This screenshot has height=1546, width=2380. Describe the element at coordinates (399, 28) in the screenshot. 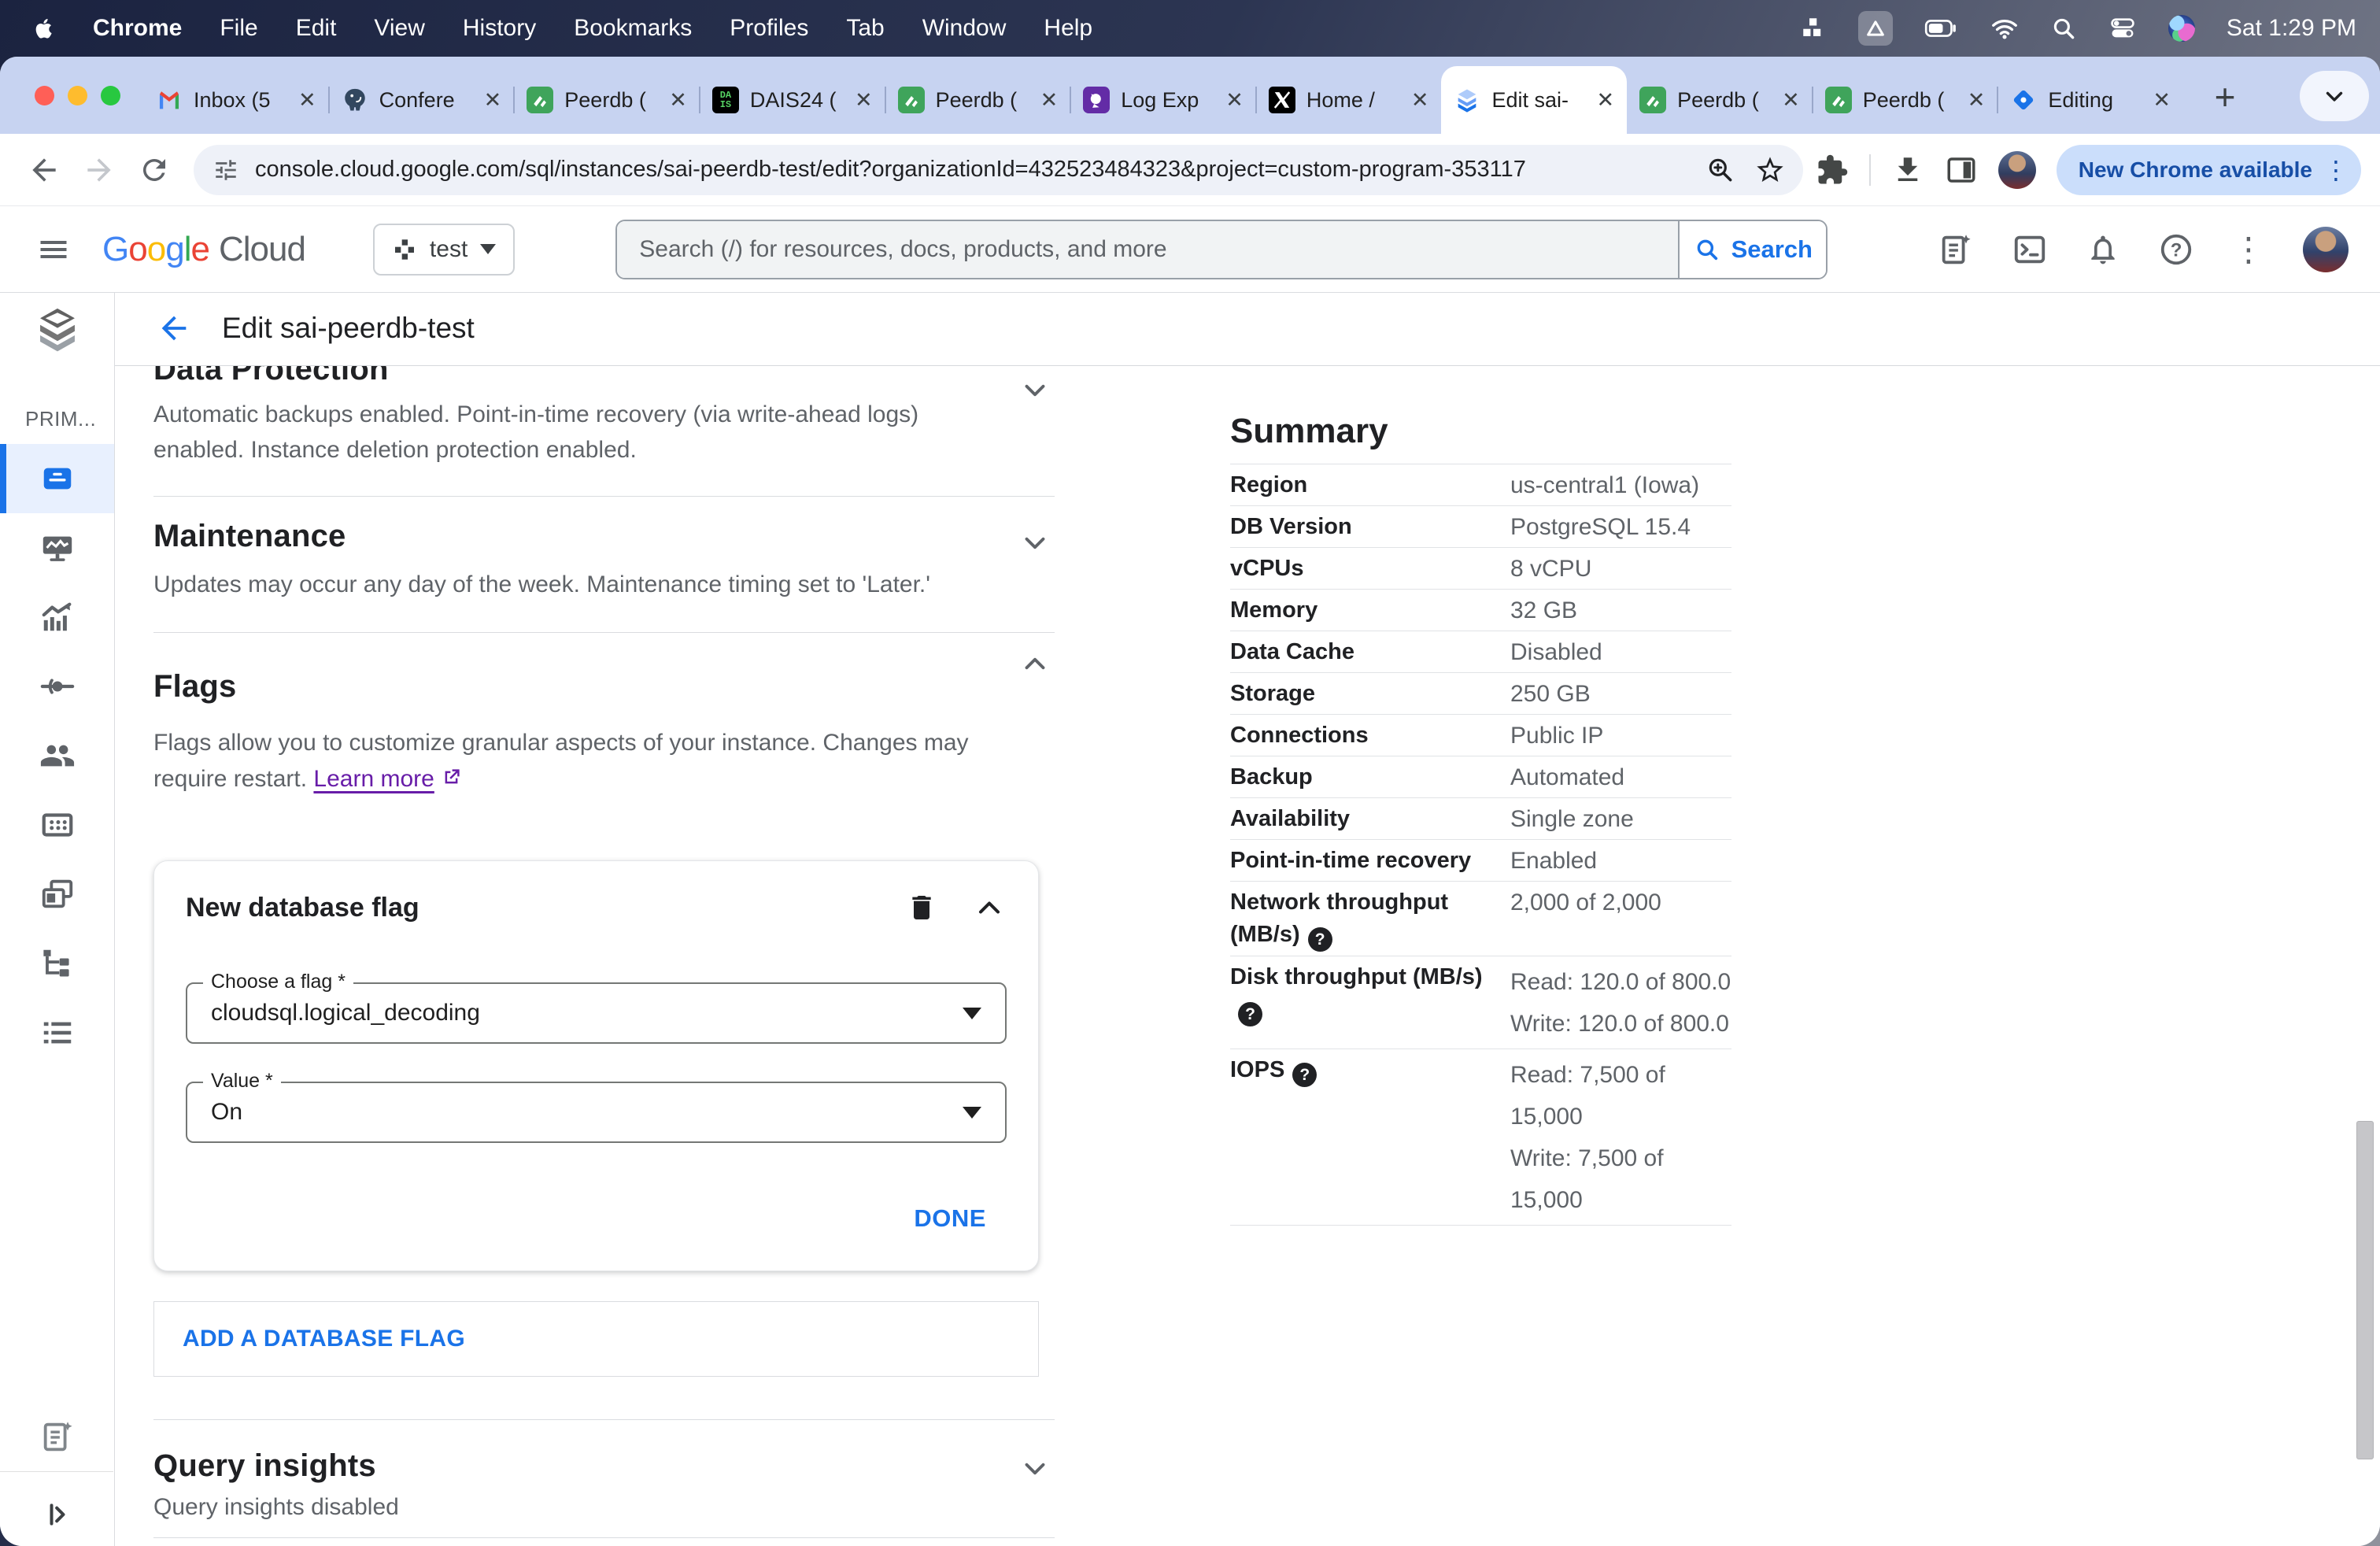

I see `menu-view: View` at that location.